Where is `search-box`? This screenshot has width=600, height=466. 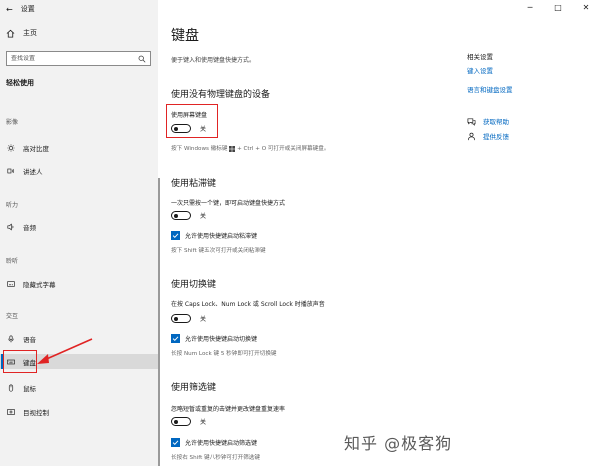 search-box is located at coordinates (78, 58).